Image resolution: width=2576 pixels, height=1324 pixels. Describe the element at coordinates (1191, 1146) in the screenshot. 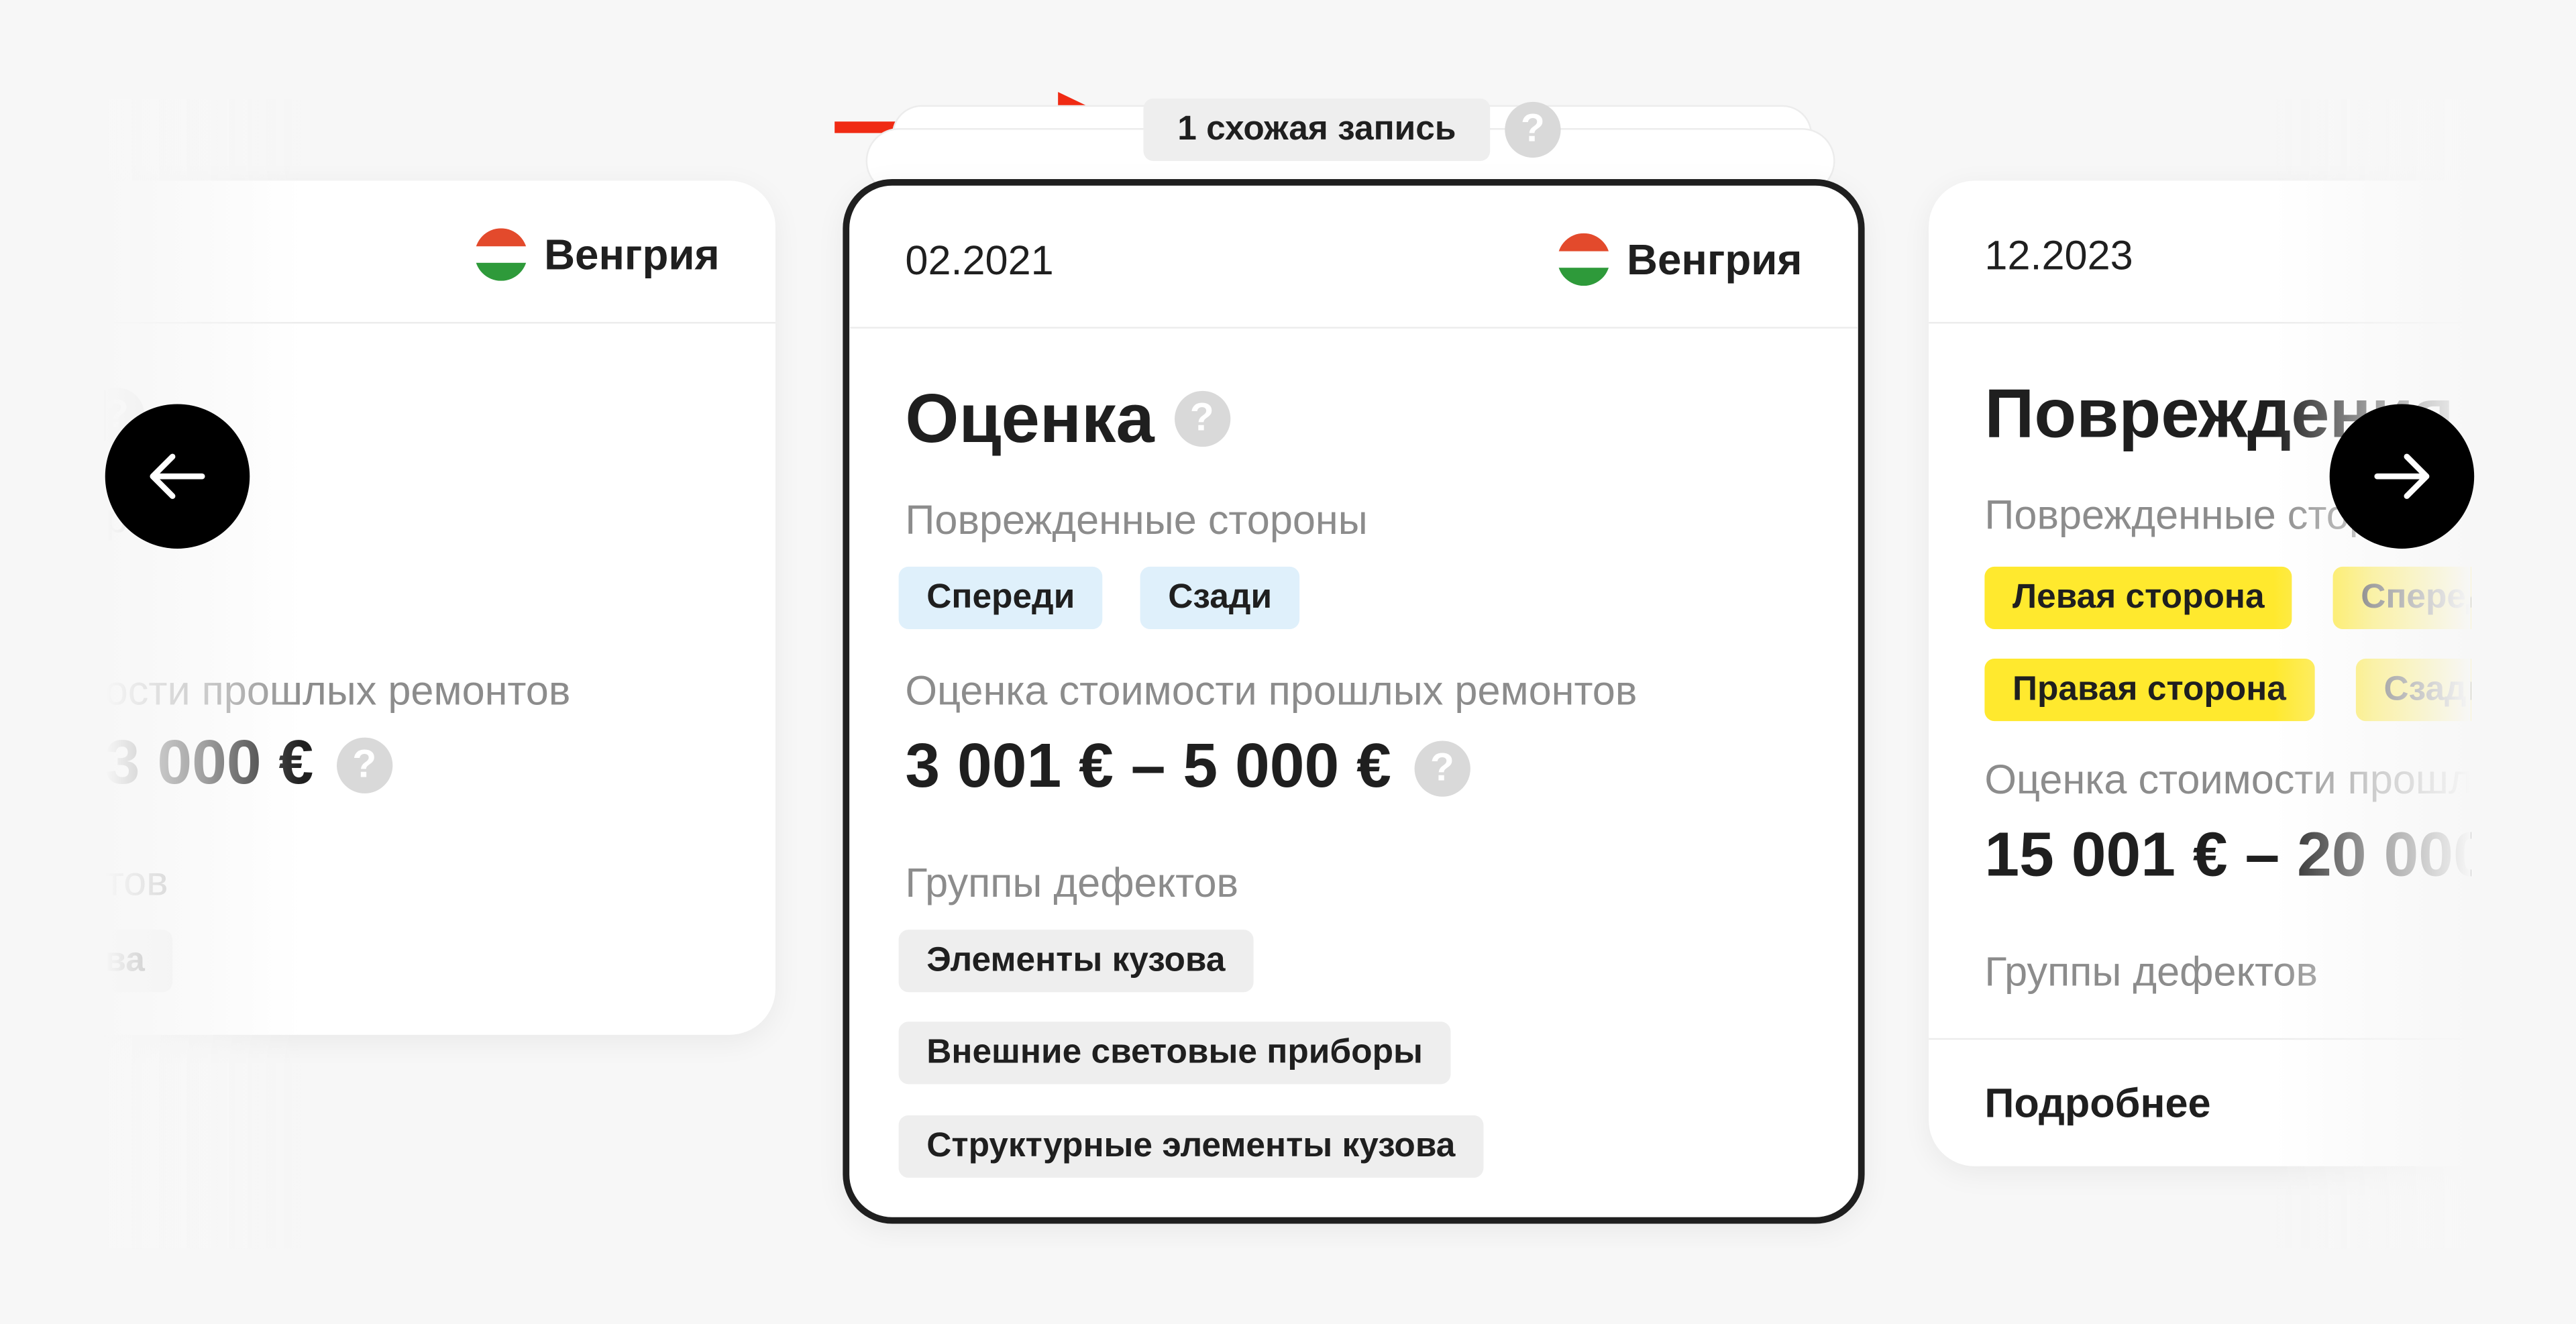

I see `defect-group-chip: Структурные элементы кузова` at that location.